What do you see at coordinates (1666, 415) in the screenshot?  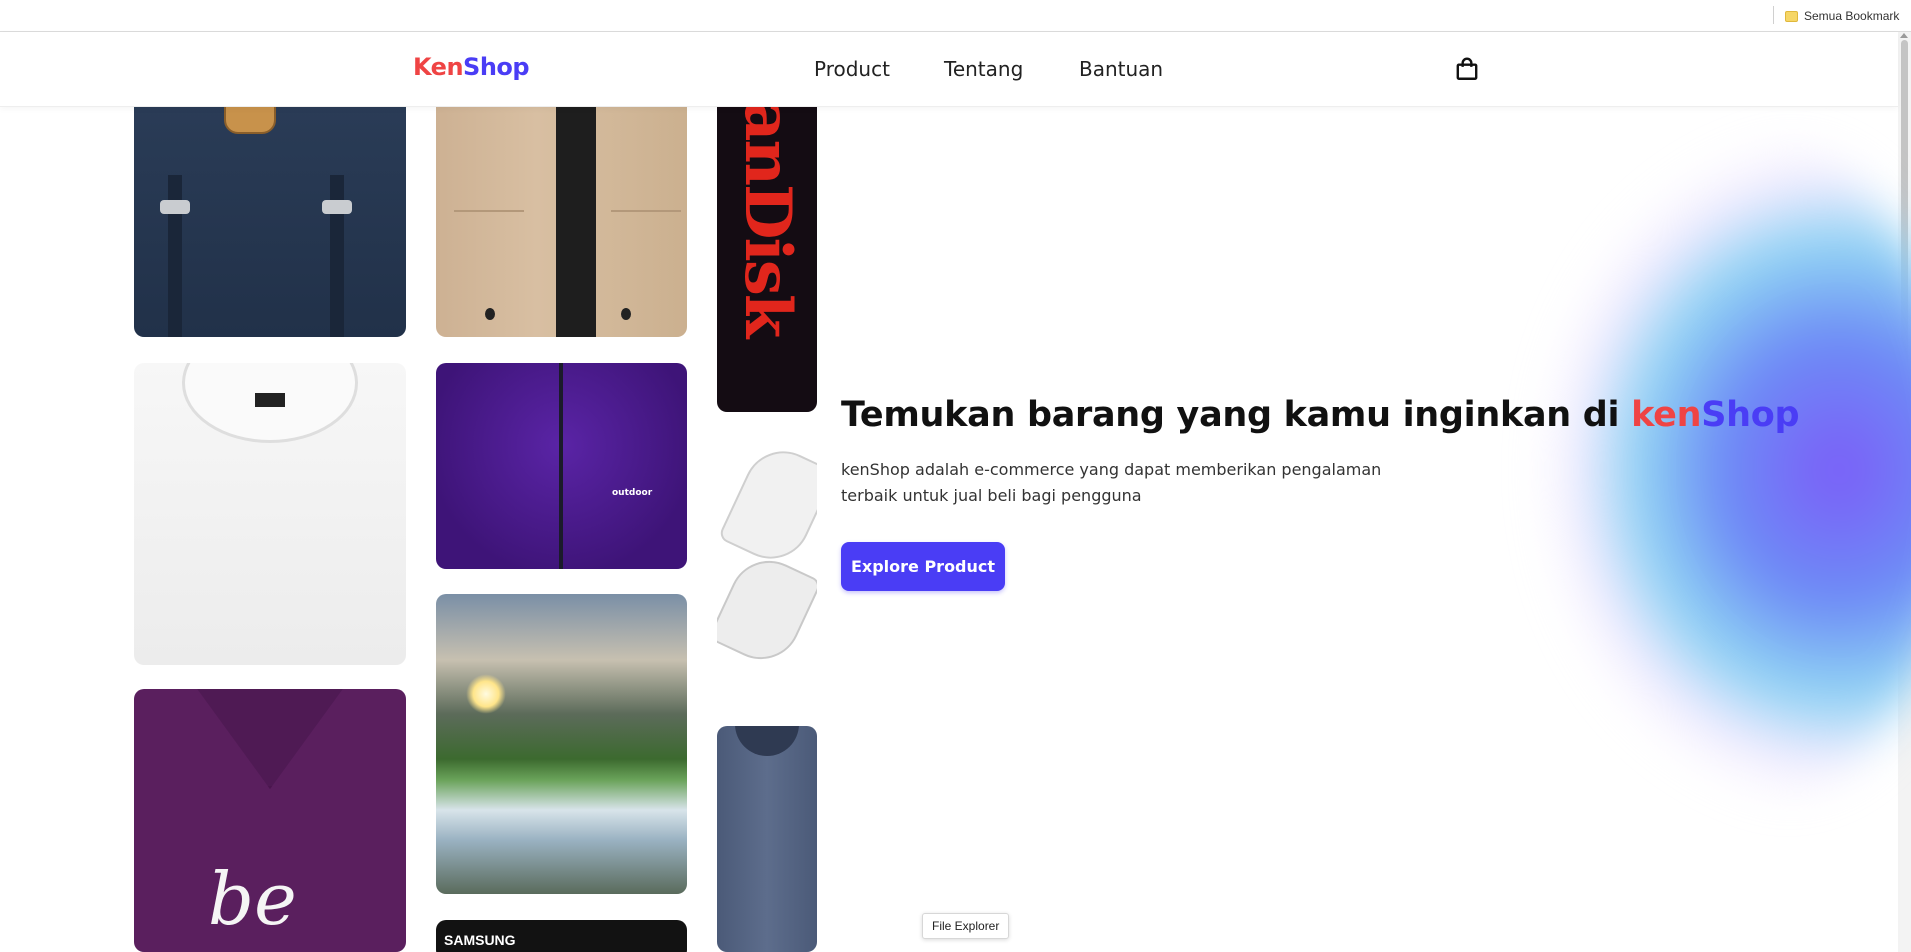 I see `hero-title-ken: ken` at bounding box center [1666, 415].